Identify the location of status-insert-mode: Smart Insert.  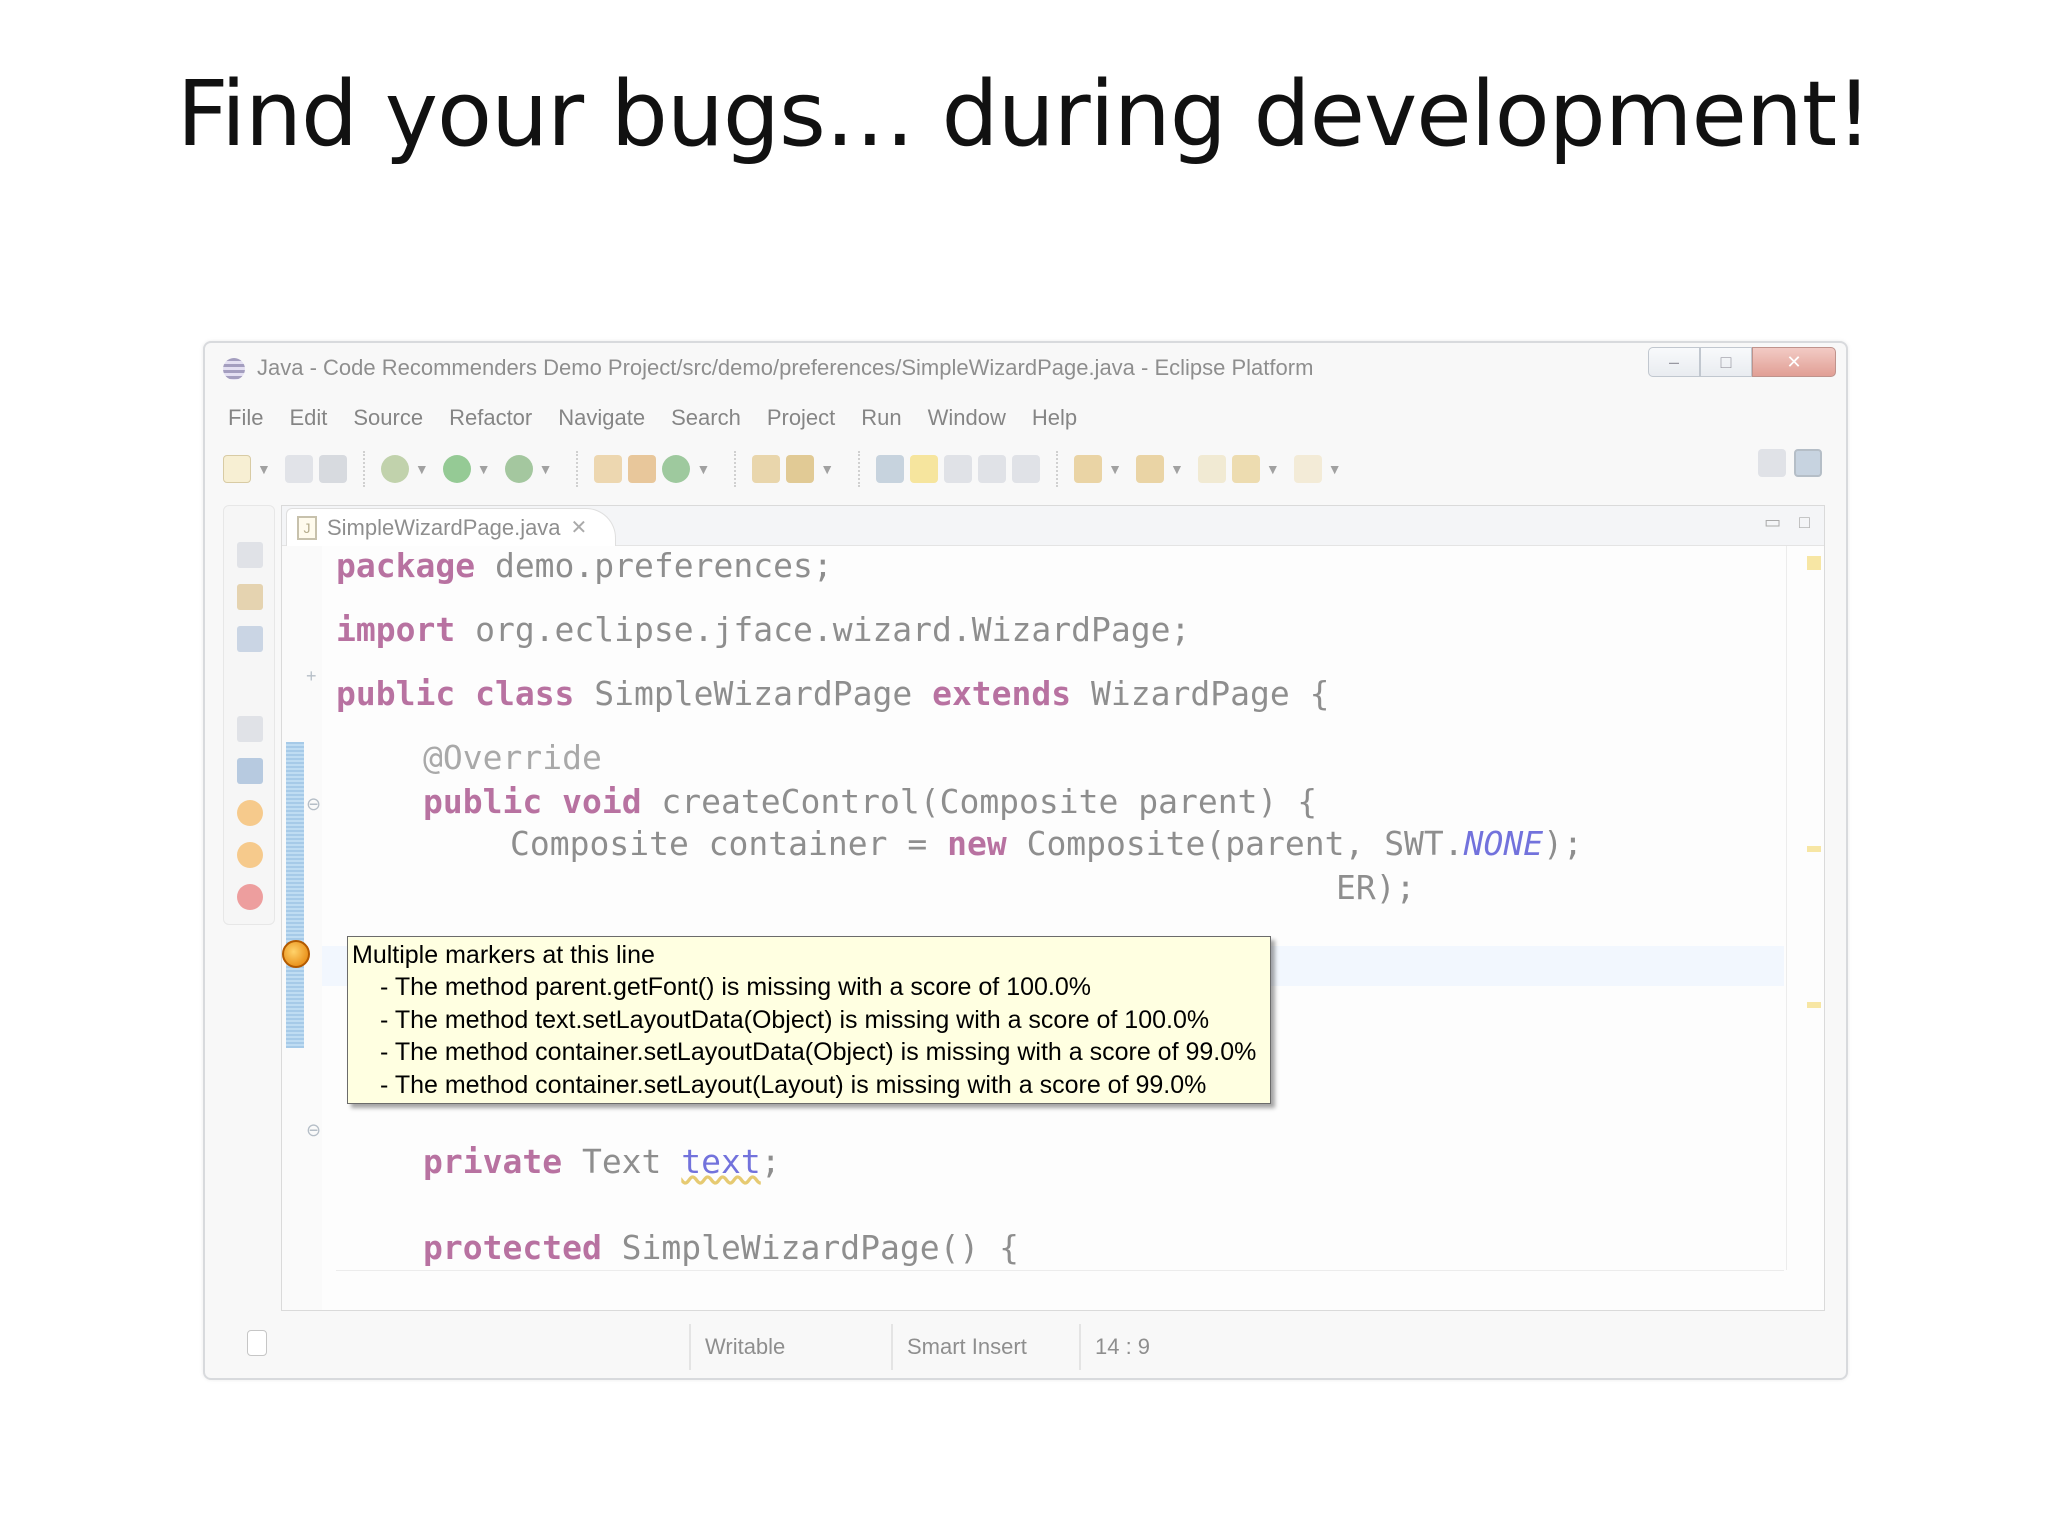
(966, 1347).